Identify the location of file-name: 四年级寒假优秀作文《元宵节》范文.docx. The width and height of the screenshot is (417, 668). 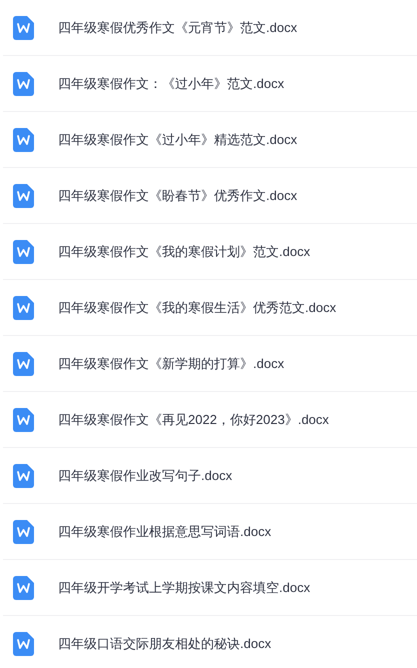
(178, 28).